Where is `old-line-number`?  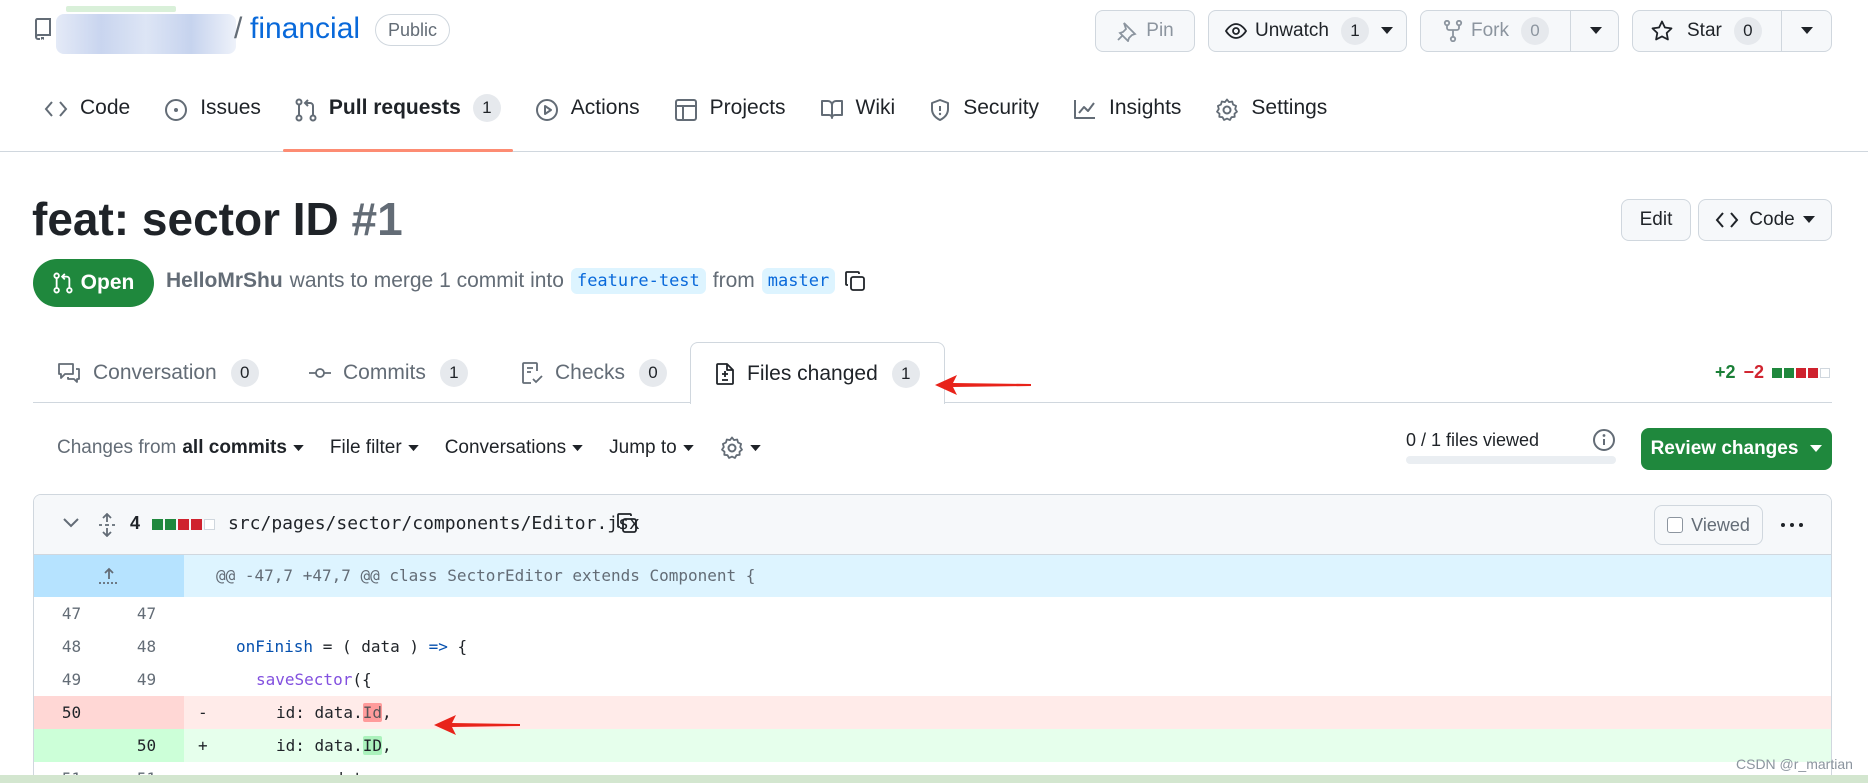
old-line-number is located at coordinates (71, 745).